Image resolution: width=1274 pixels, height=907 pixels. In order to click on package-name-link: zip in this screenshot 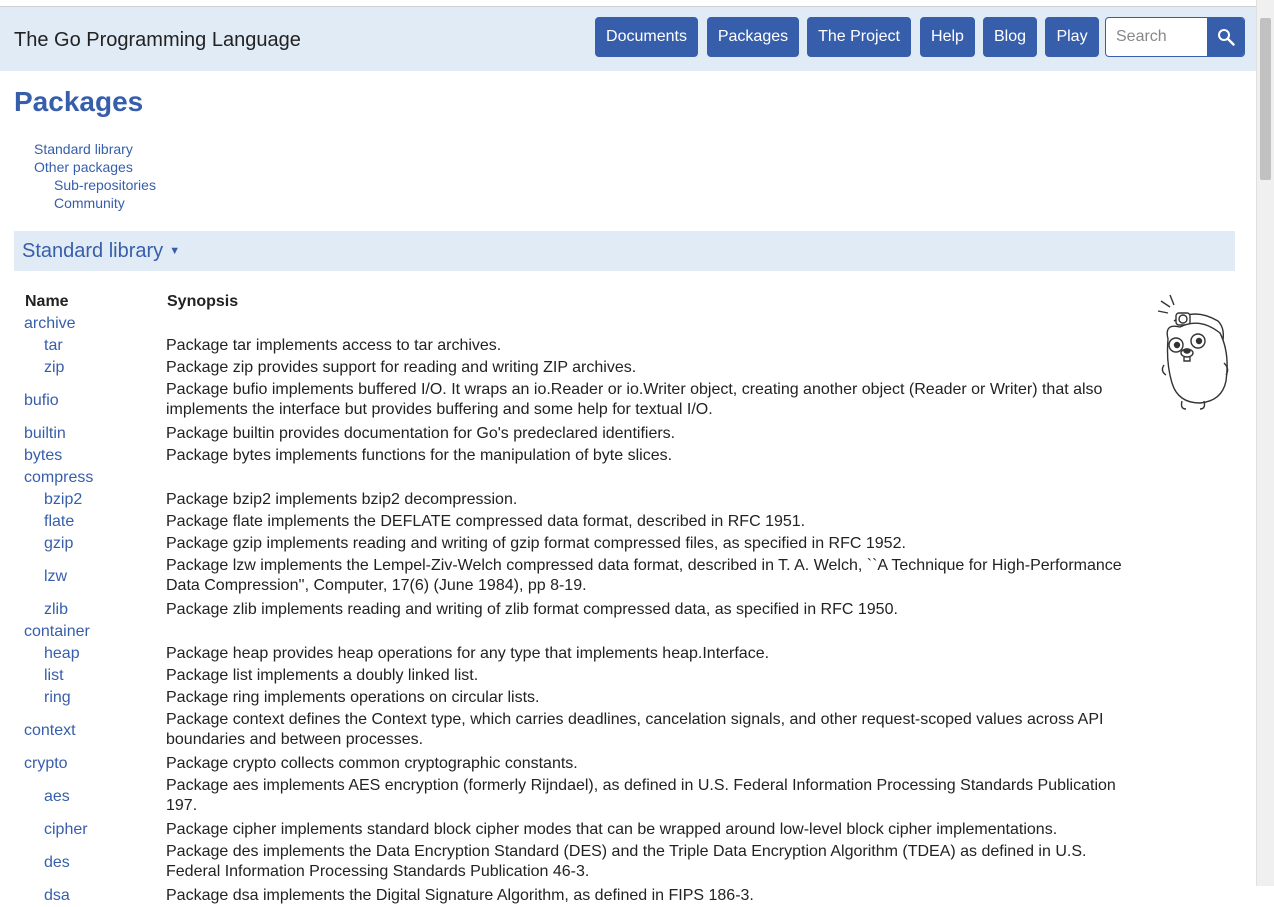, I will do `click(54, 368)`.